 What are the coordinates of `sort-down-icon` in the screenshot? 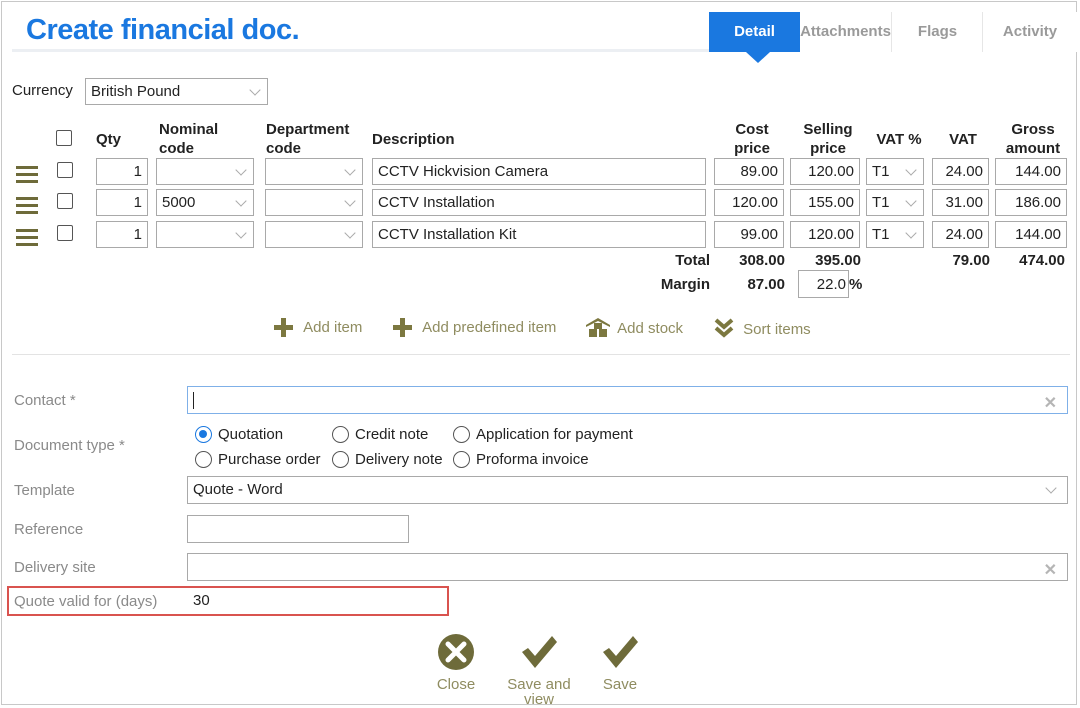 It's located at (724, 328).